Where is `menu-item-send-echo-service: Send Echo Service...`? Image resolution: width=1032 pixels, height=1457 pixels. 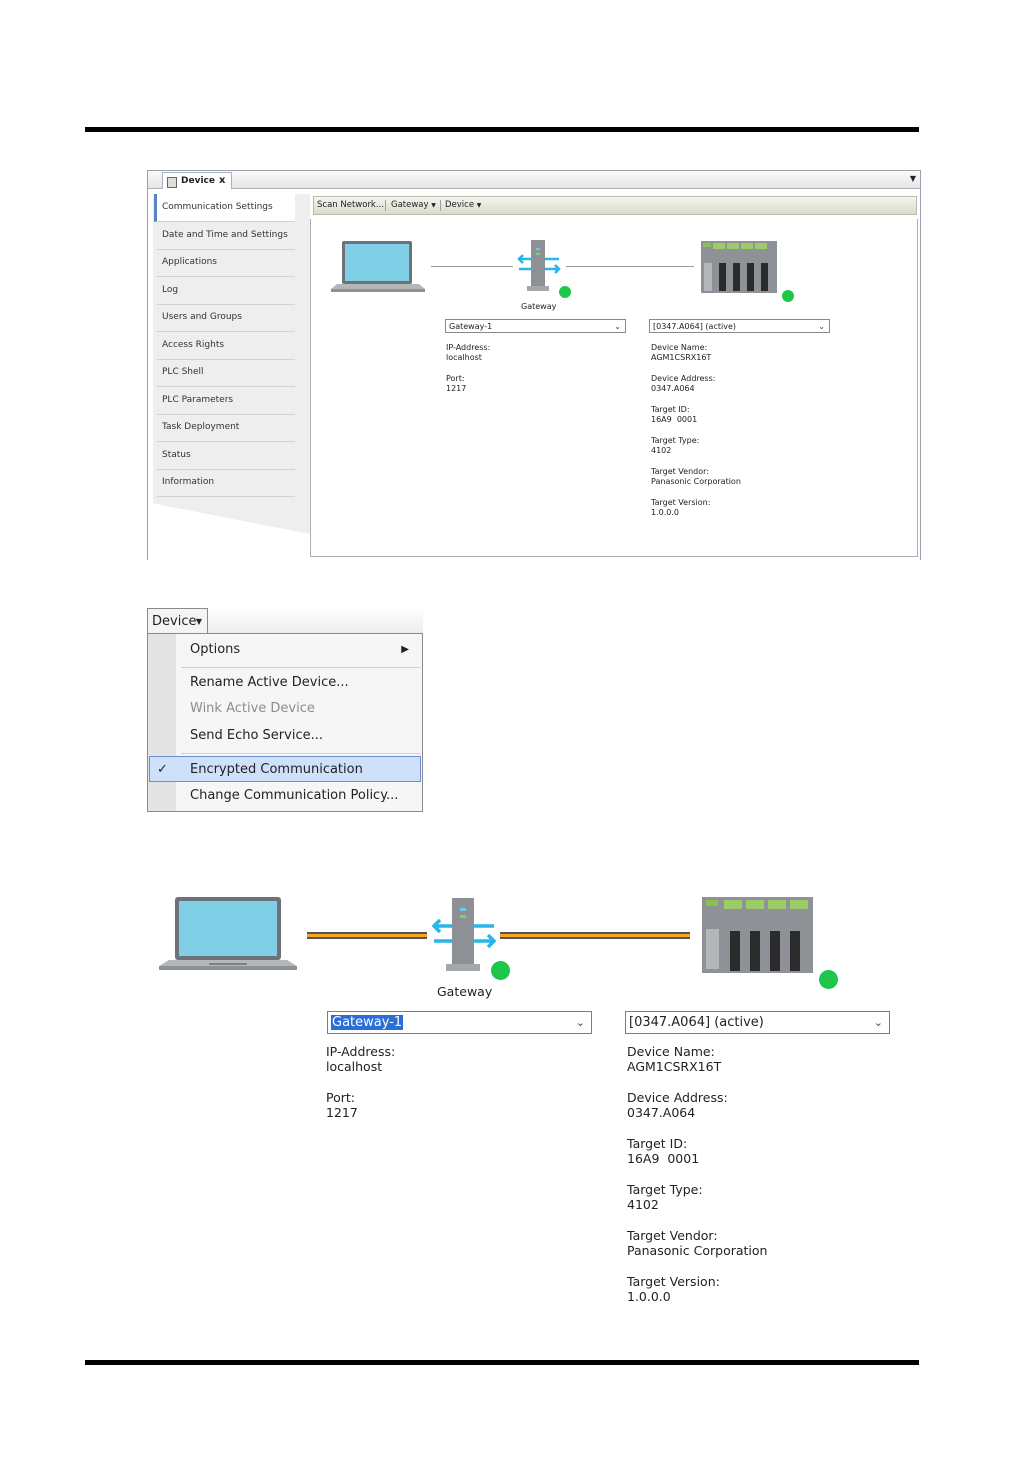 menu-item-send-echo-service: Send Echo Service... is located at coordinates (285, 736).